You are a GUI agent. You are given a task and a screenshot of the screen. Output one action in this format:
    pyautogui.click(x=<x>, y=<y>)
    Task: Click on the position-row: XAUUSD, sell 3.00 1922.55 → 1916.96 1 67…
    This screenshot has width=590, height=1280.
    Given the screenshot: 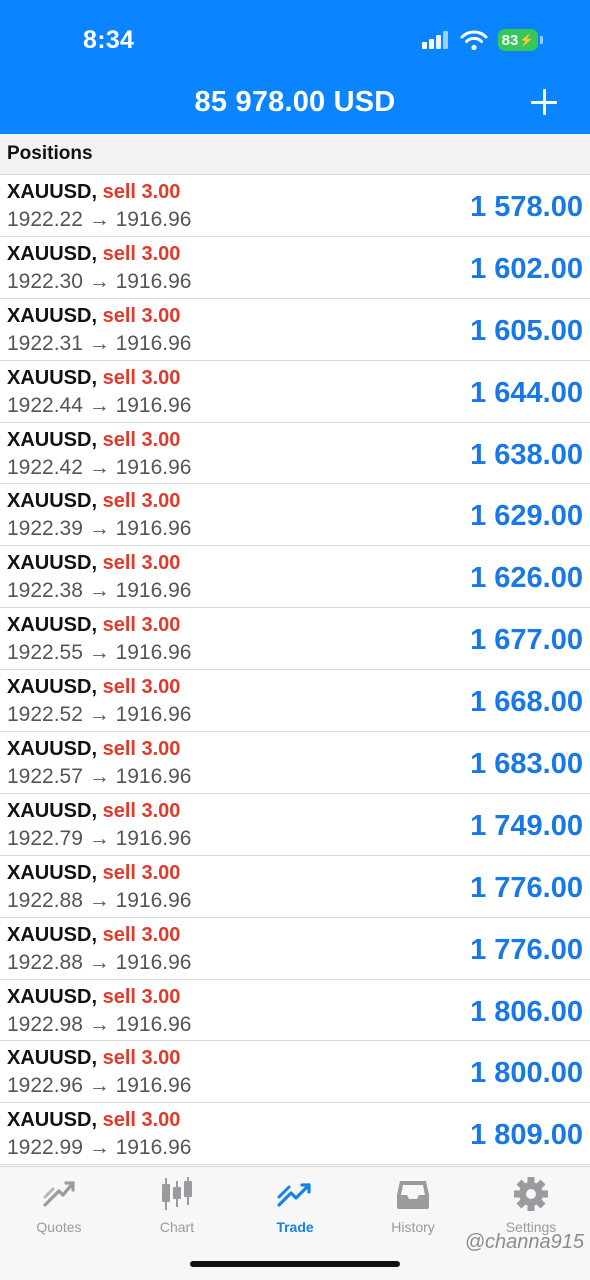 What is the action you would take?
    pyautogui.click(x=295, y=639)
    